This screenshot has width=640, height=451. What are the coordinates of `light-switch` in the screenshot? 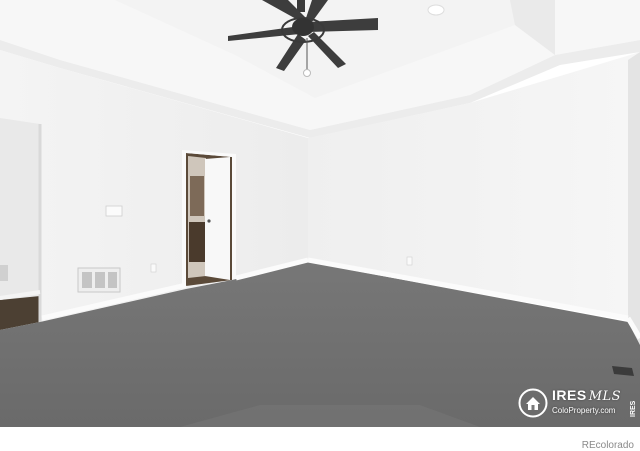 It's located at (114, 211).